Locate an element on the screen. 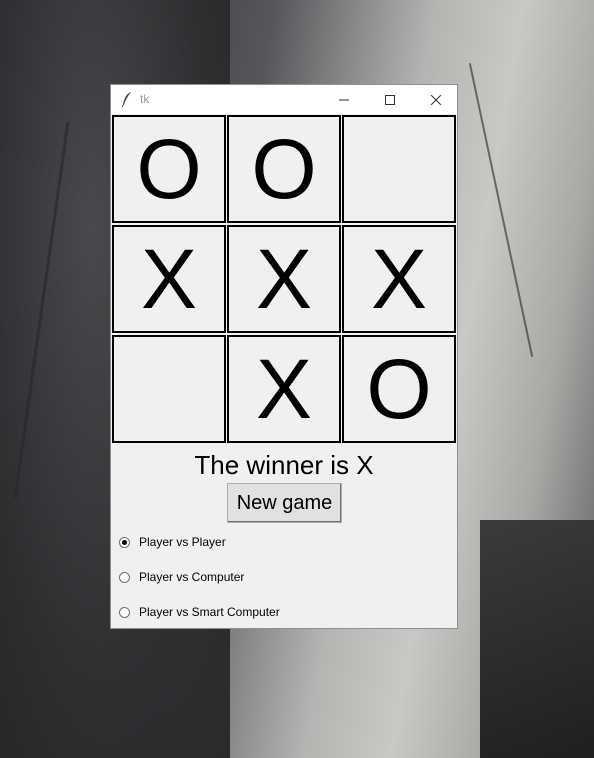  mode-option-player-vs-computer: Player vs Computer is located at coordinates (181, 577).